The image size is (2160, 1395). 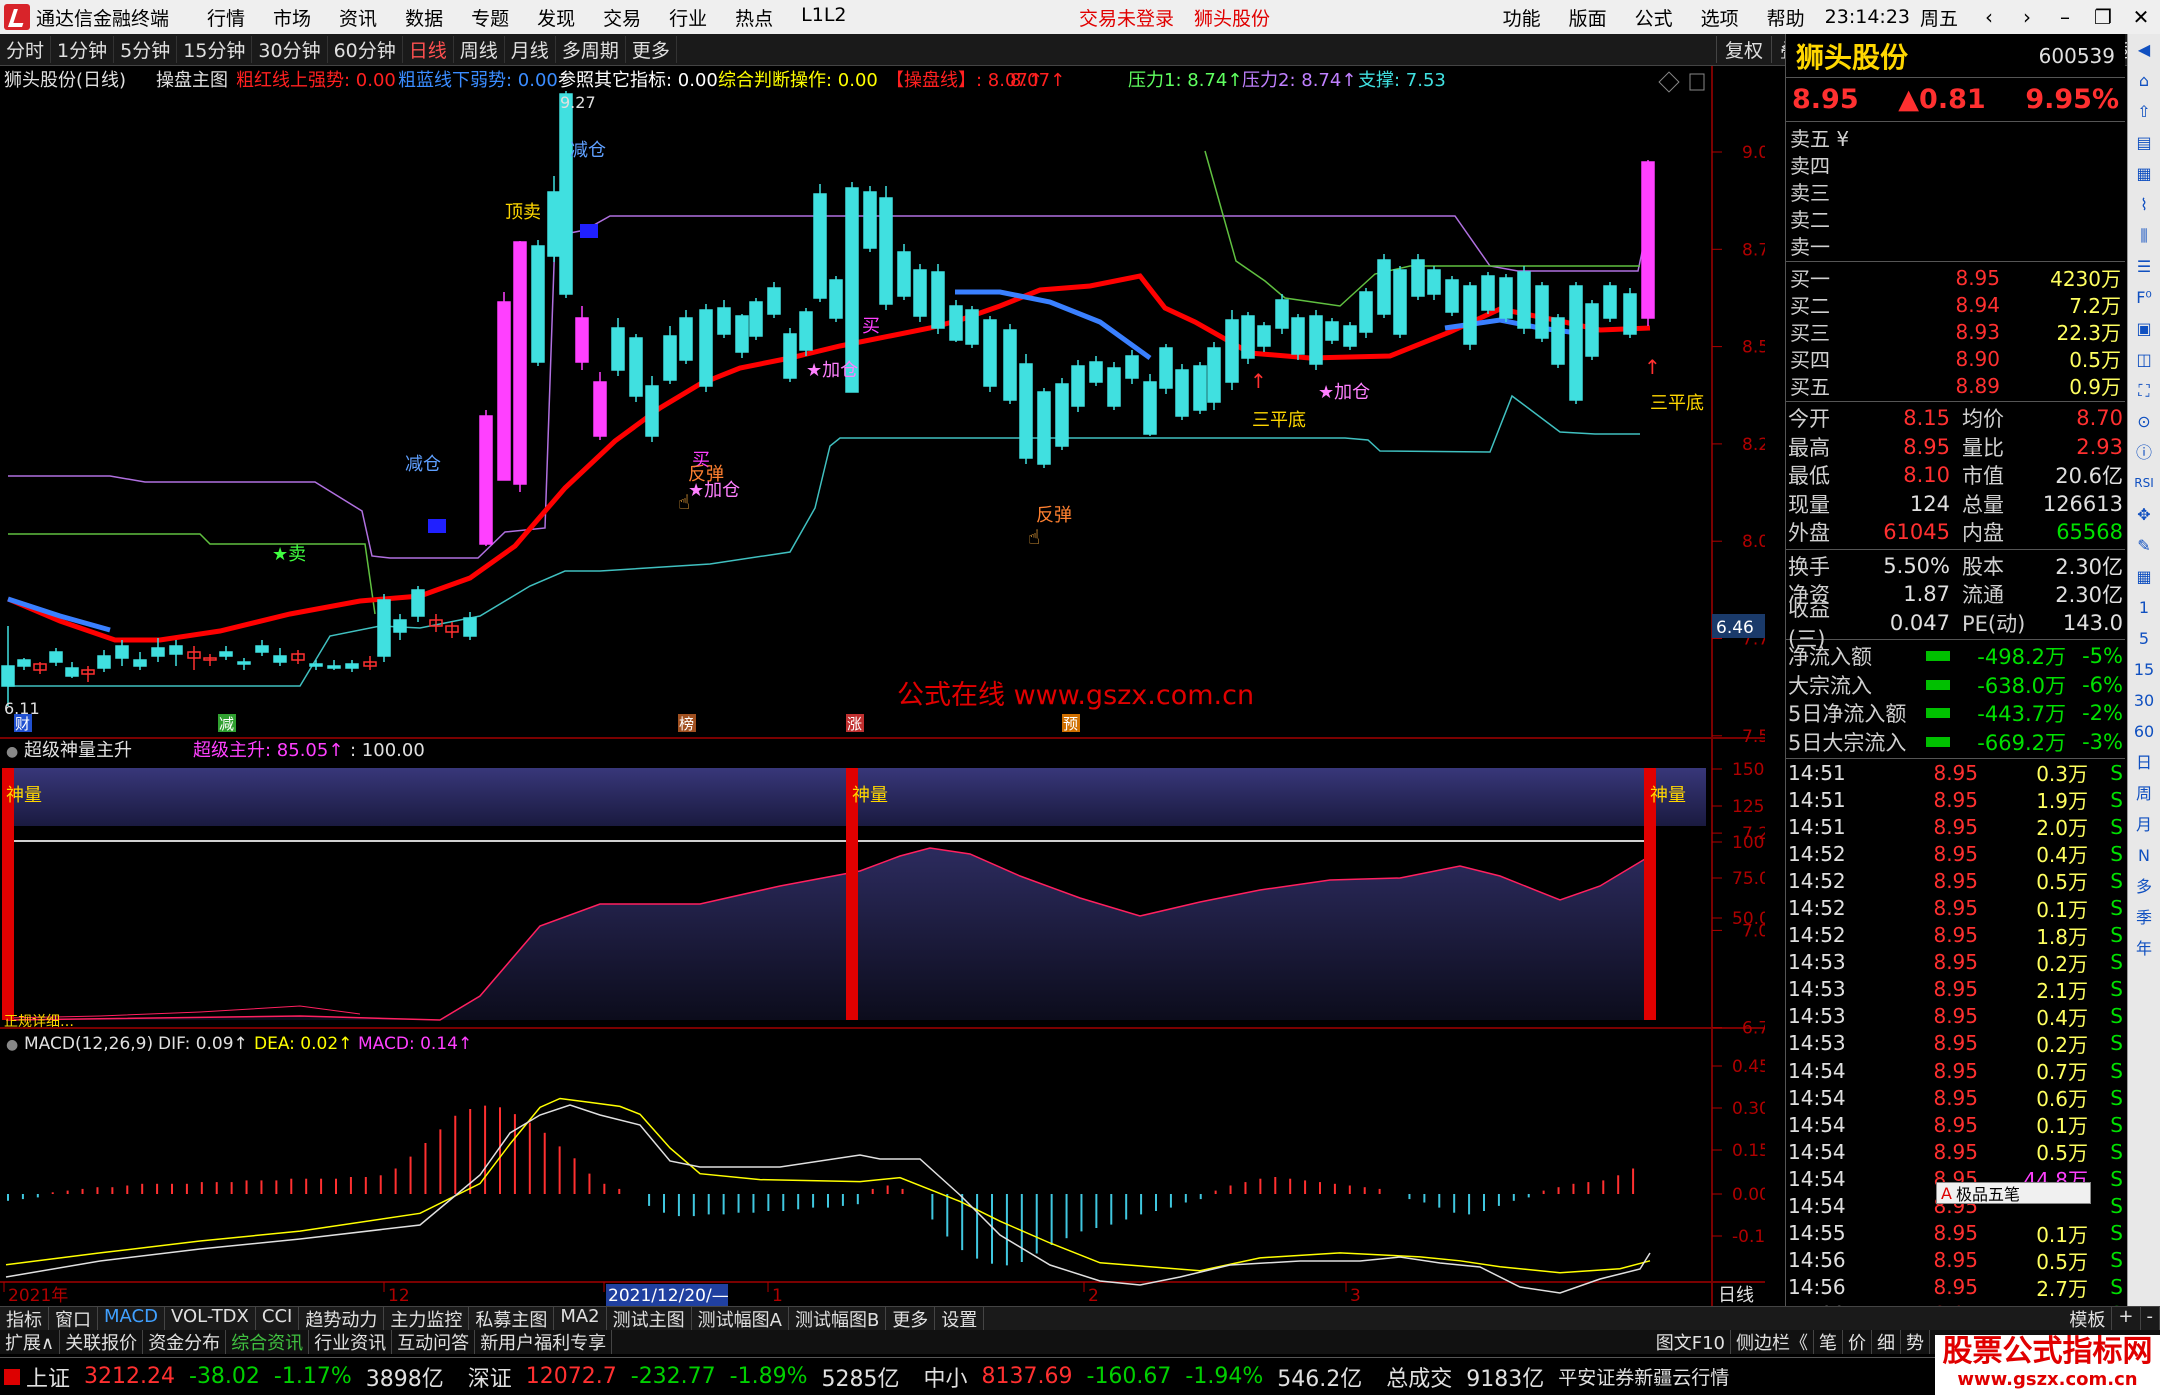 I want to click on 1-icon: 1, so click(x=2144, y=607).